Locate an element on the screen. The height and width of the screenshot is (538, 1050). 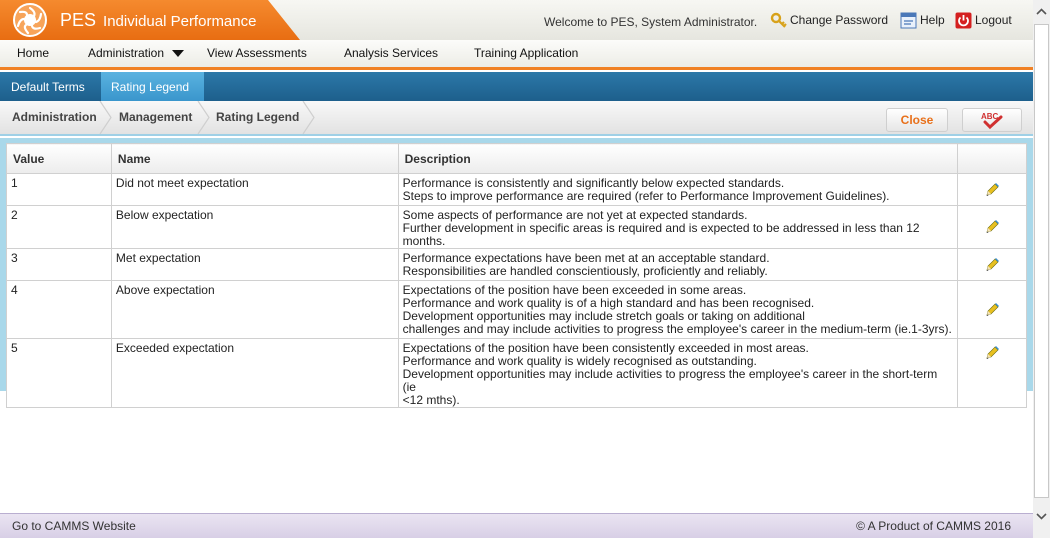
cell-value: 3 is located at coordinates (59, 264).